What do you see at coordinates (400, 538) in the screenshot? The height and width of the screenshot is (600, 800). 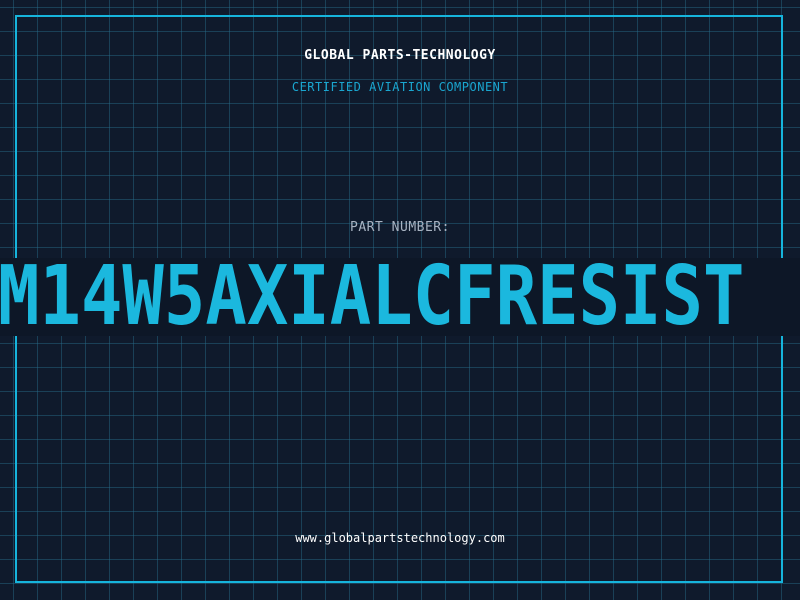 I see `website-url: www.globalpartstechnology.com` at bounding box center [400, 538].